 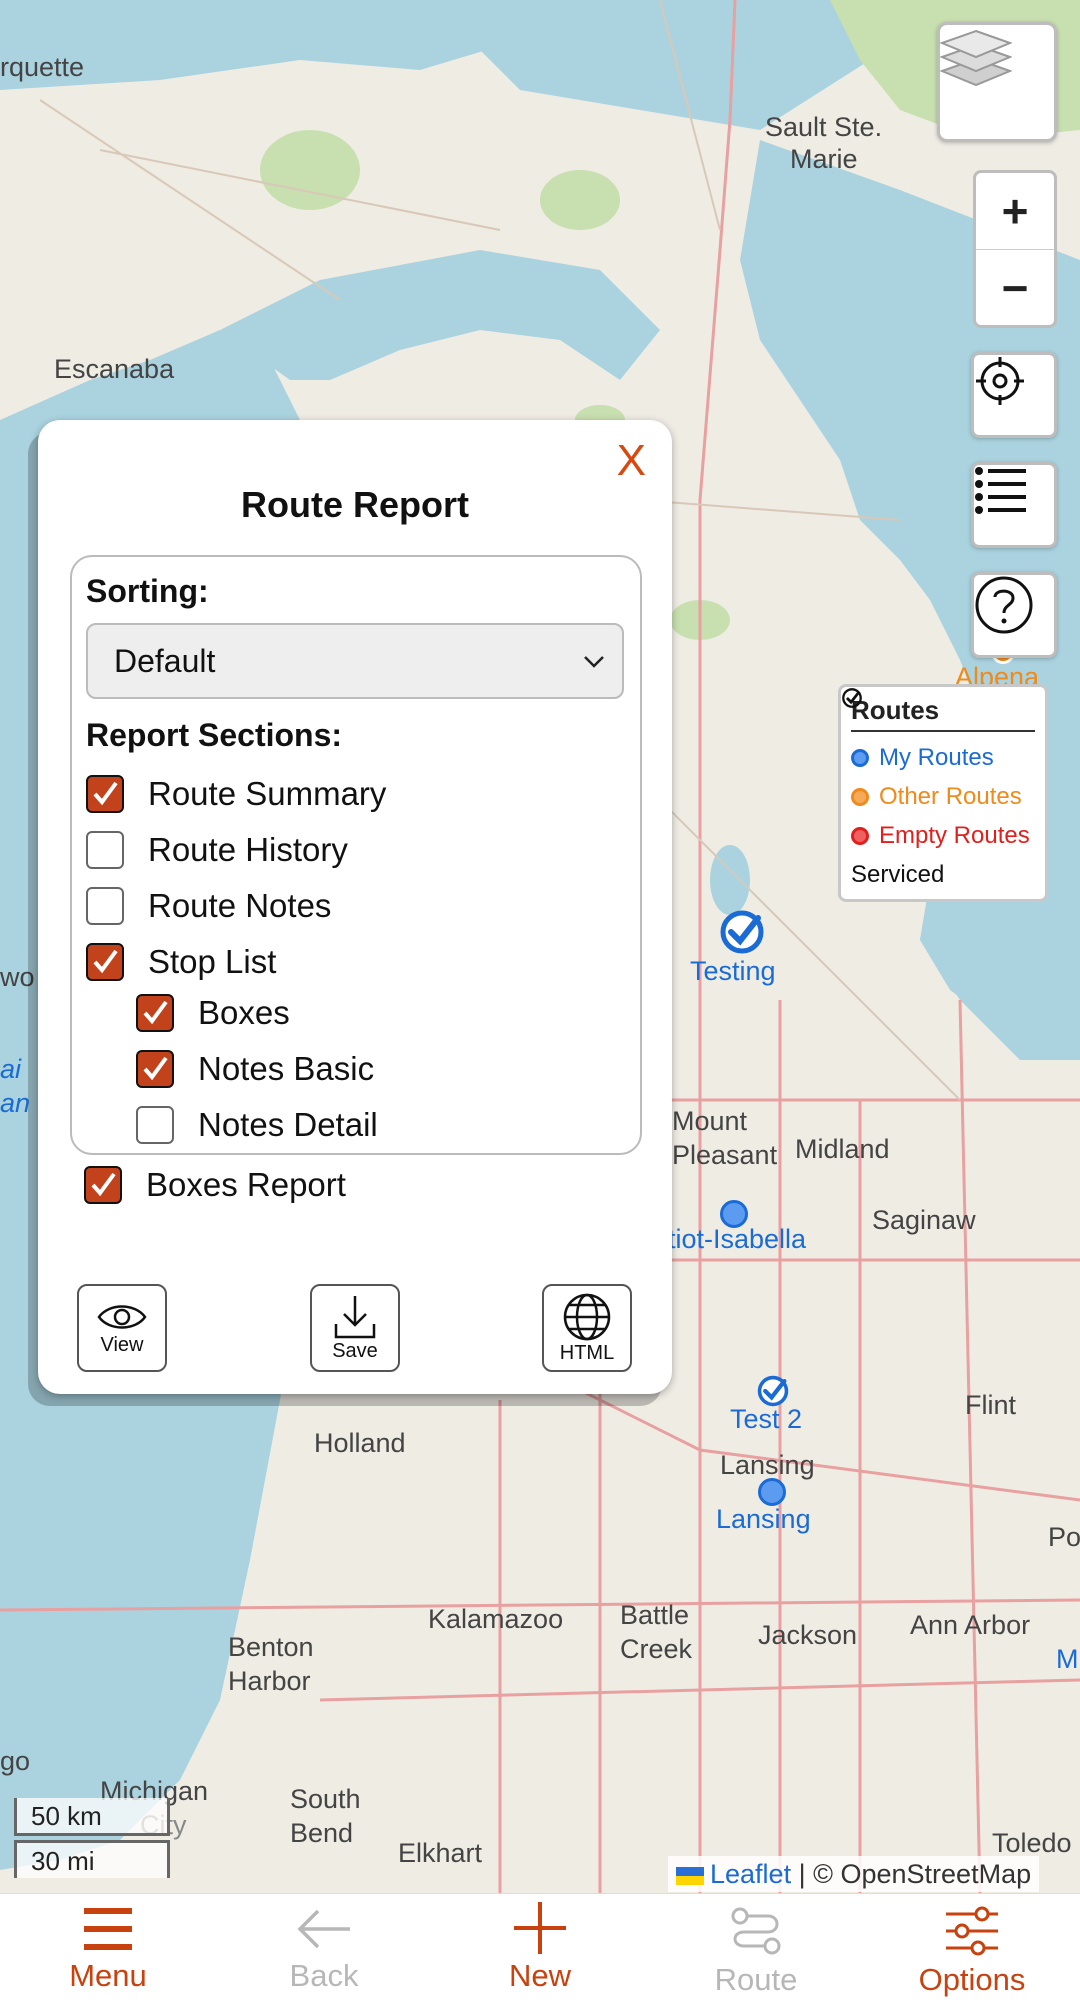 I want to click on place-label: Kalamazoo, so click(x=496, y=1619).